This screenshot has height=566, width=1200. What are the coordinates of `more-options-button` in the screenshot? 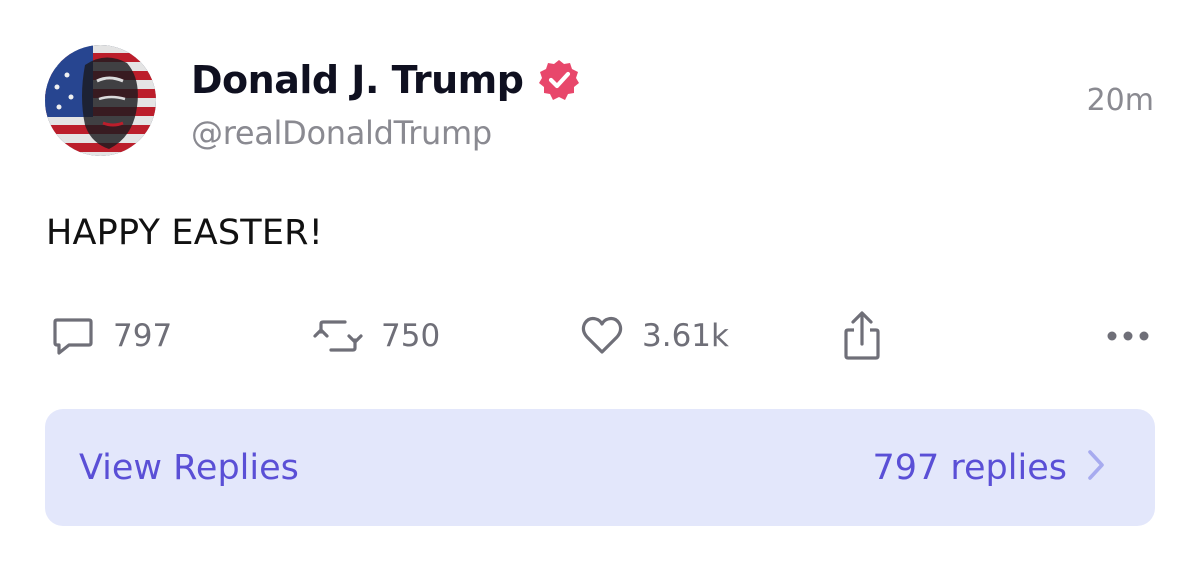 It's located at (1128, 336).